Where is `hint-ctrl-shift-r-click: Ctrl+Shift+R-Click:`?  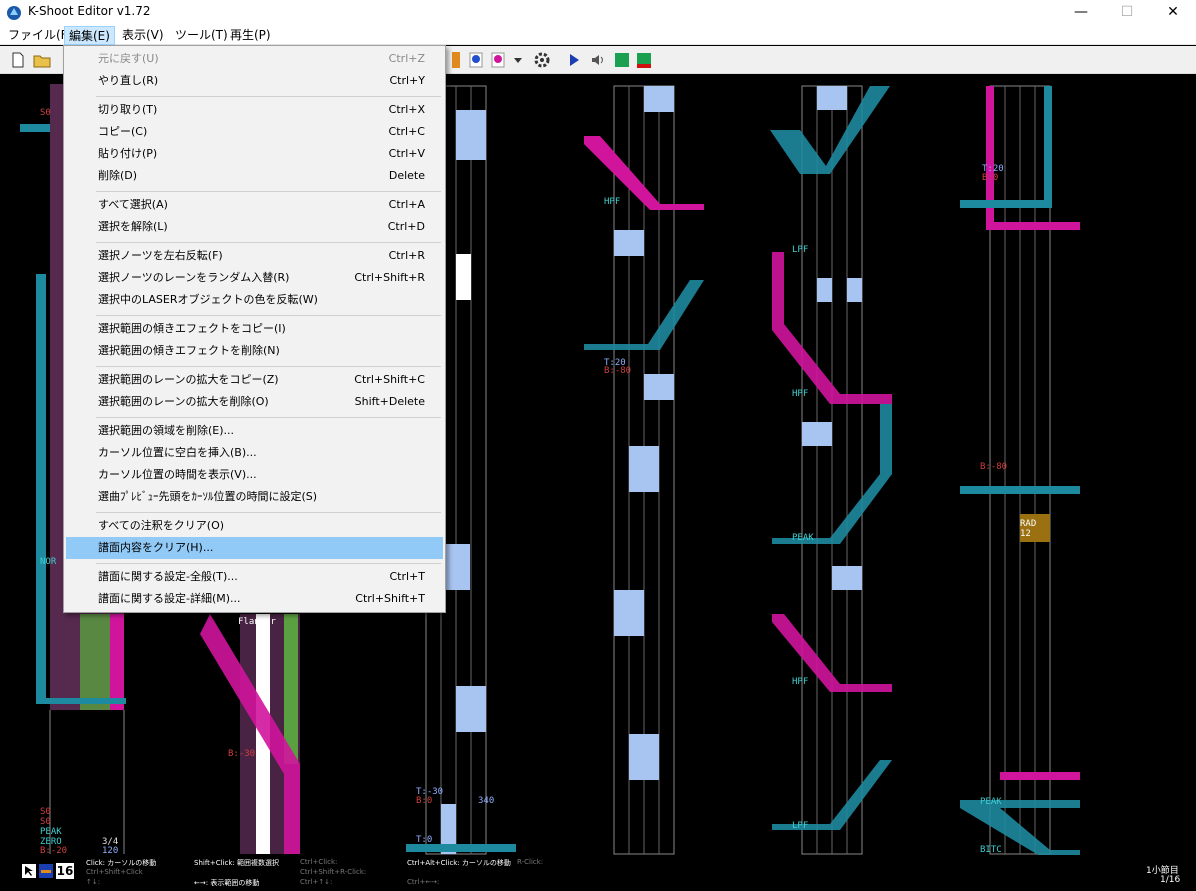 hint-ctrl-shift-r-click: Ctrl+Shift+R-Click: is located at coordinates (333, 872).